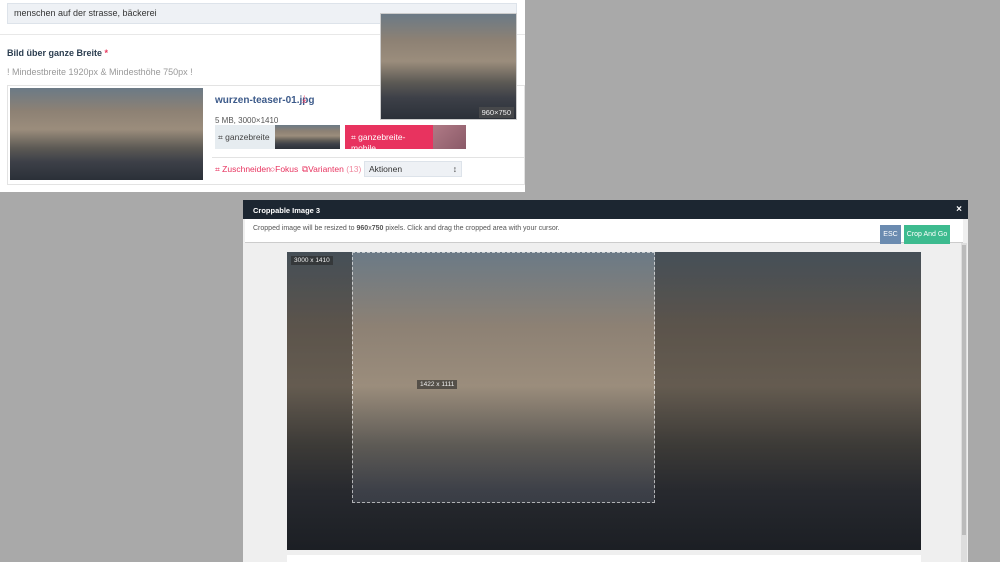 Image resolution: width=1000 pixels, height=562 pixels. I want to click on crop-action: ⌗ Zuschneiden, so click(243, 169).